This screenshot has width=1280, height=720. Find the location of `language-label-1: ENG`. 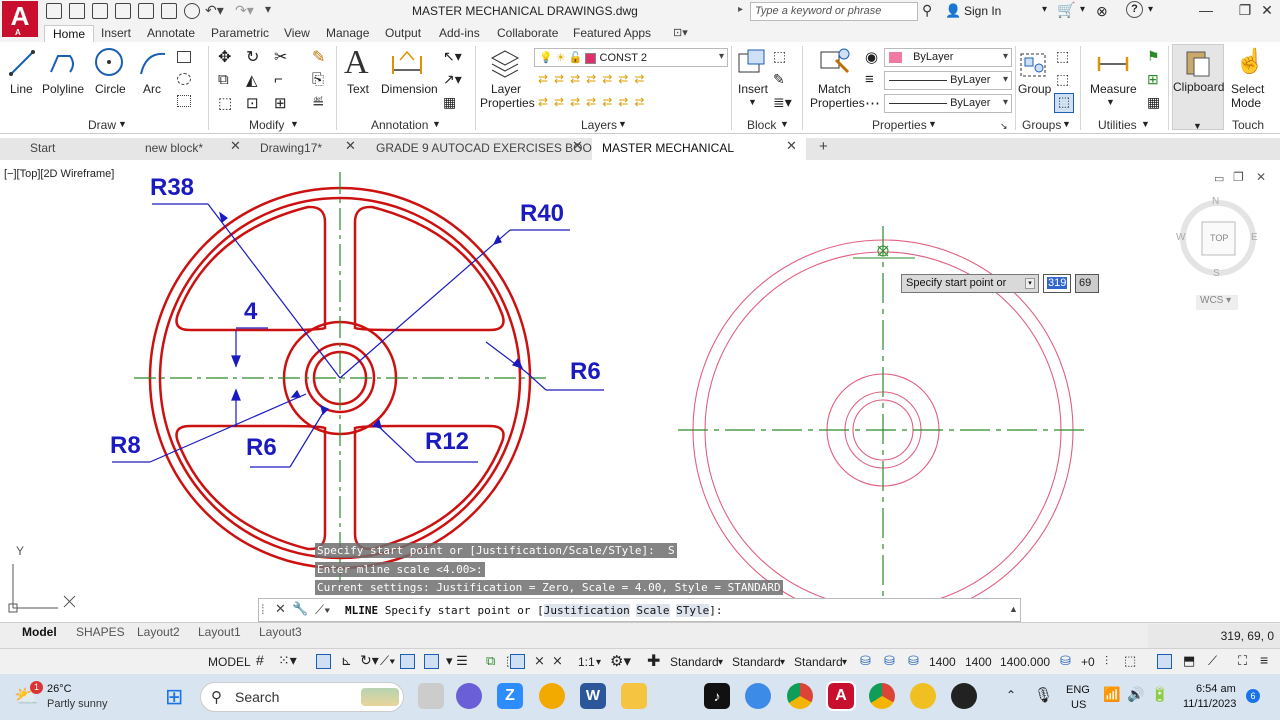

language-label-1: ENG is located at coordinates (1078, 690).